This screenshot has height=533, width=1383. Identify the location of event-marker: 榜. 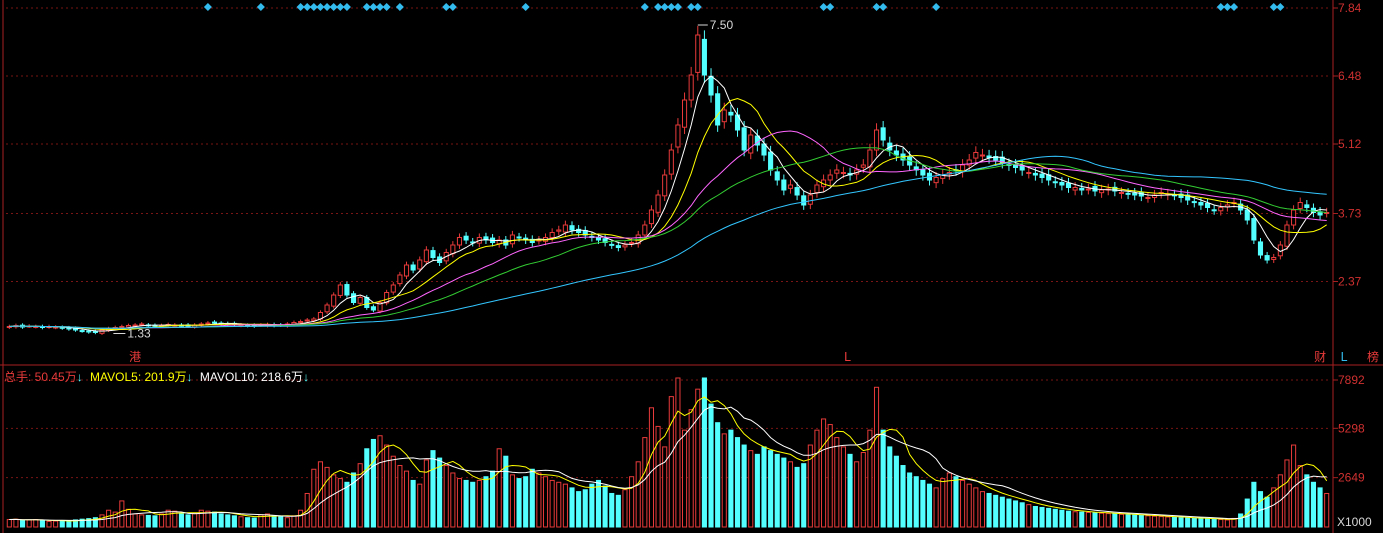
(1373, 356).